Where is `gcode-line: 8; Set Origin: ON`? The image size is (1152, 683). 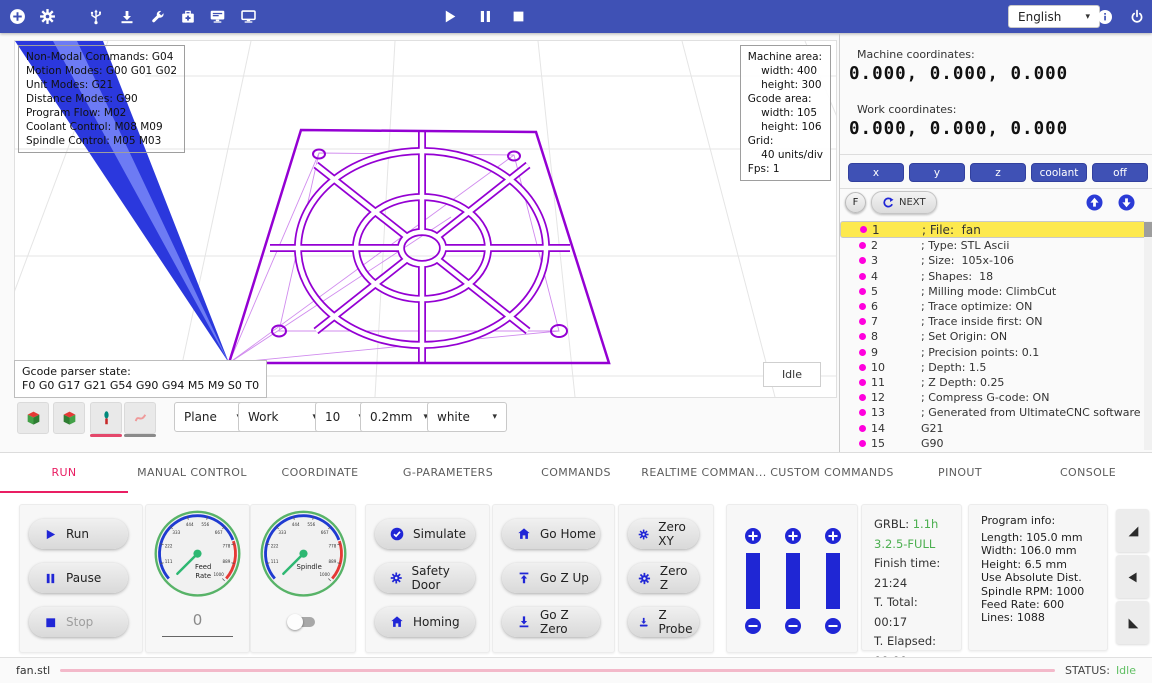 gcode-line: 8; Set Origin: ON is located at coordinates (996, 336).